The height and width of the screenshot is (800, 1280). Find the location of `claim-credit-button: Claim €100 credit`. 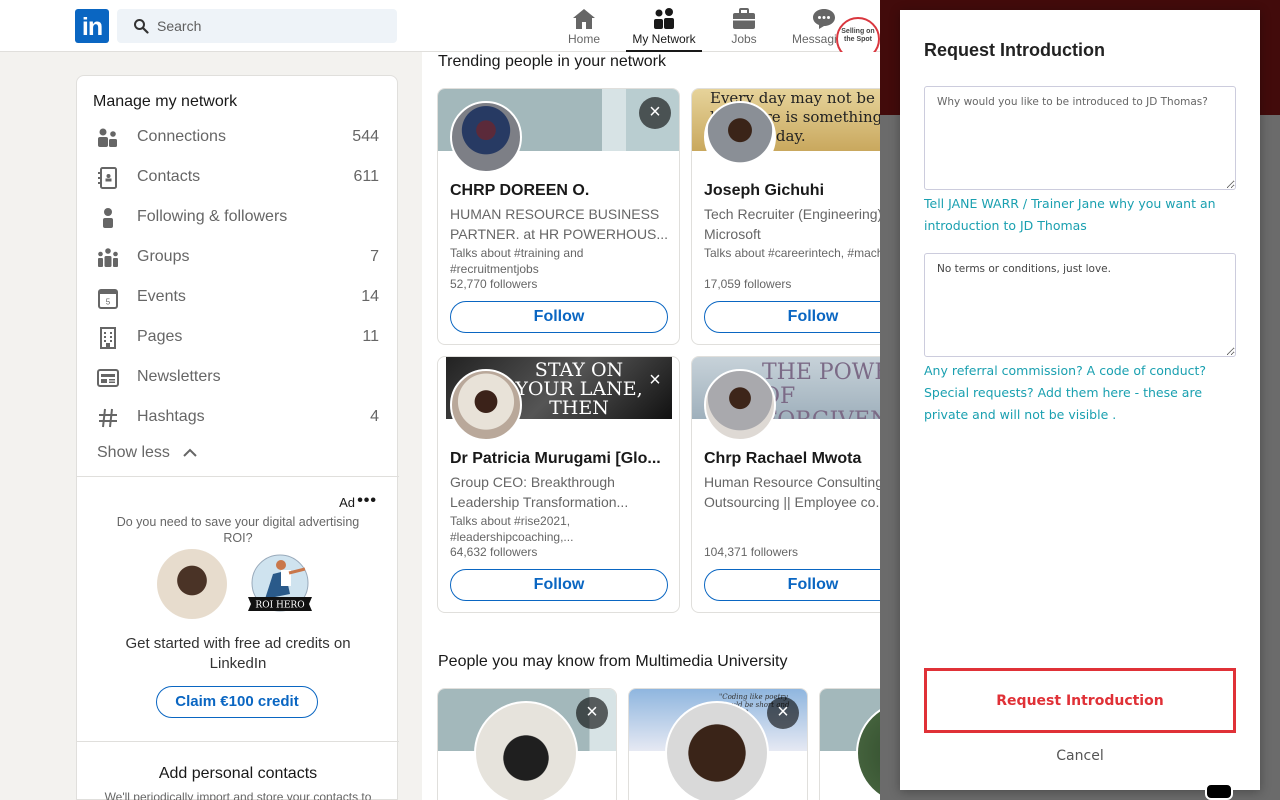

claim-credit-button: Claim €100 credit is located at coordinates (237, 702).